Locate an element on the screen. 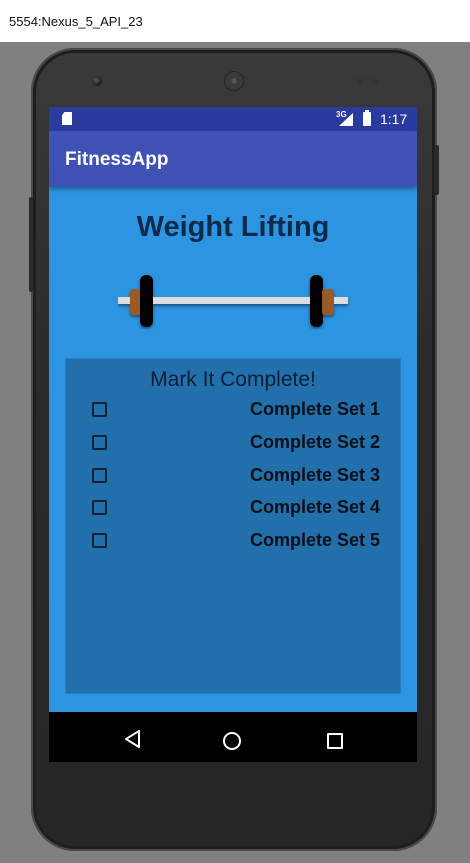 The width and height of the screenshot is (470, 863). network-type: 3G is located at coordinates (341, 114).